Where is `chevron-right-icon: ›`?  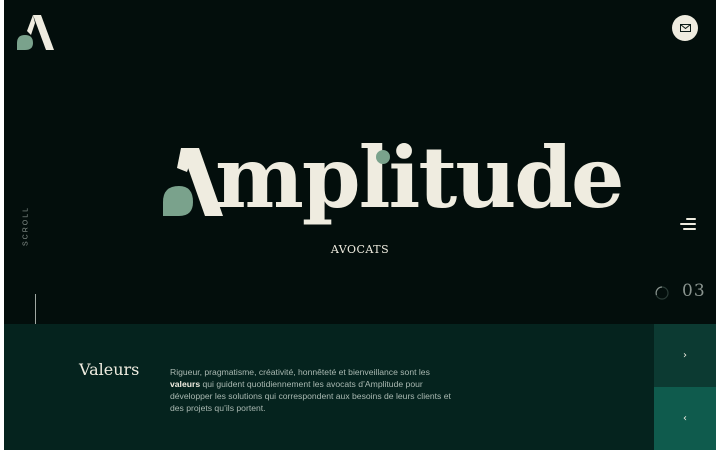
chevron-right-icon: › is located at coordinates (685, 355).